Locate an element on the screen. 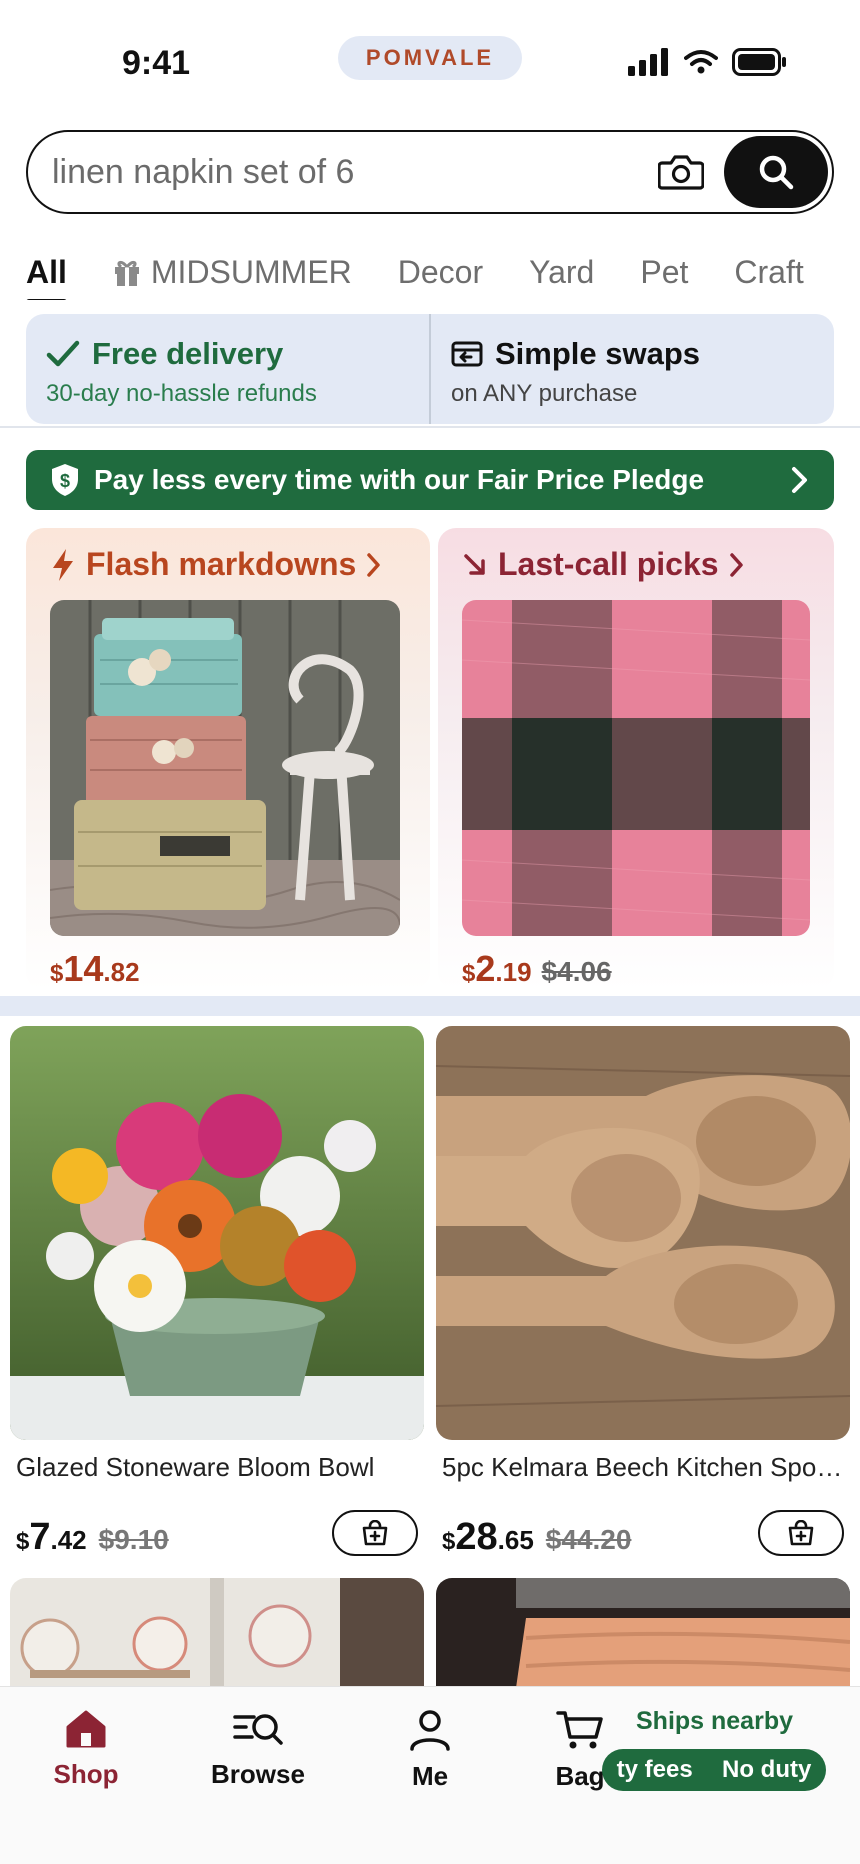  status-time: 9:41 is located at coordinates (156, 63).